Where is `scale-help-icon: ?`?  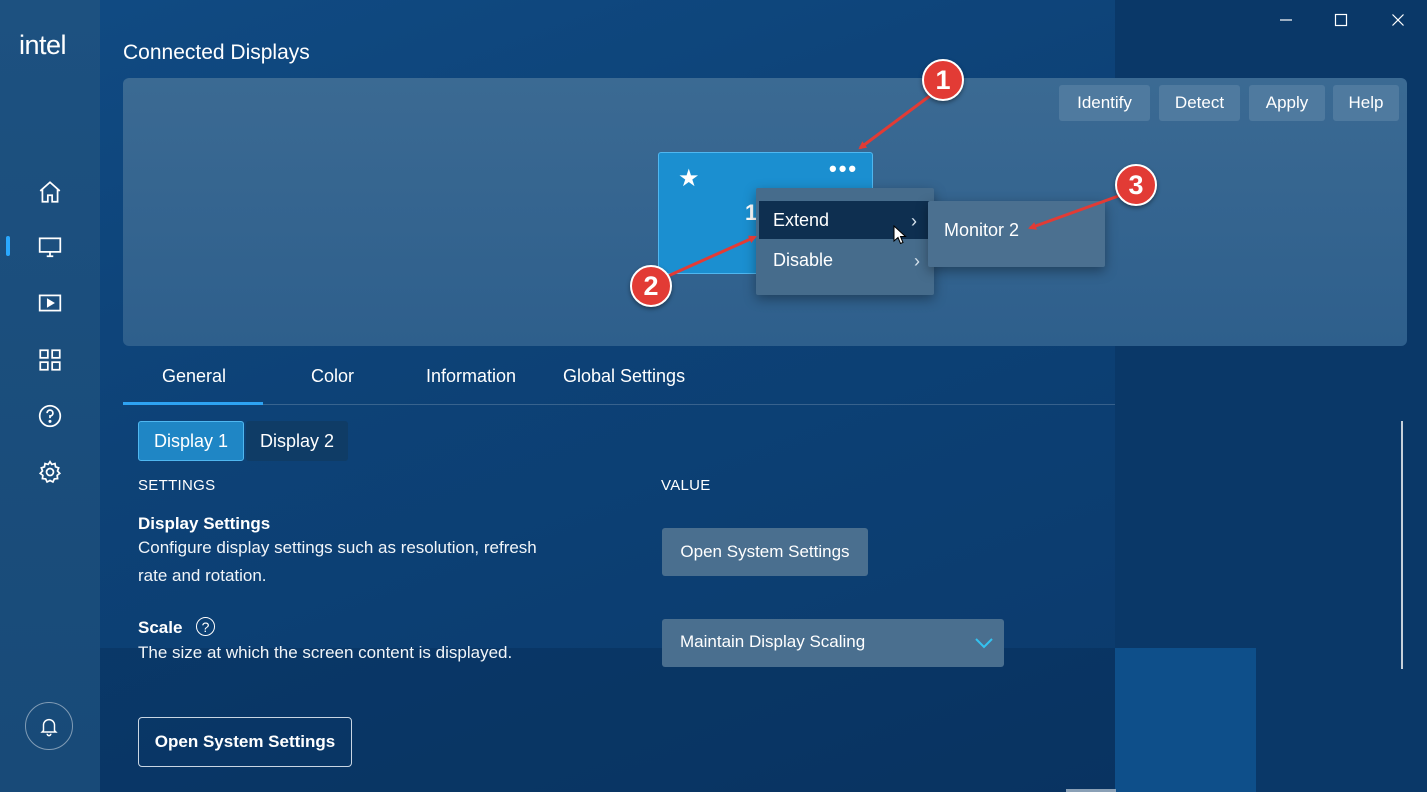
scale-help-icon: ? is located at coordinates (205, 626).